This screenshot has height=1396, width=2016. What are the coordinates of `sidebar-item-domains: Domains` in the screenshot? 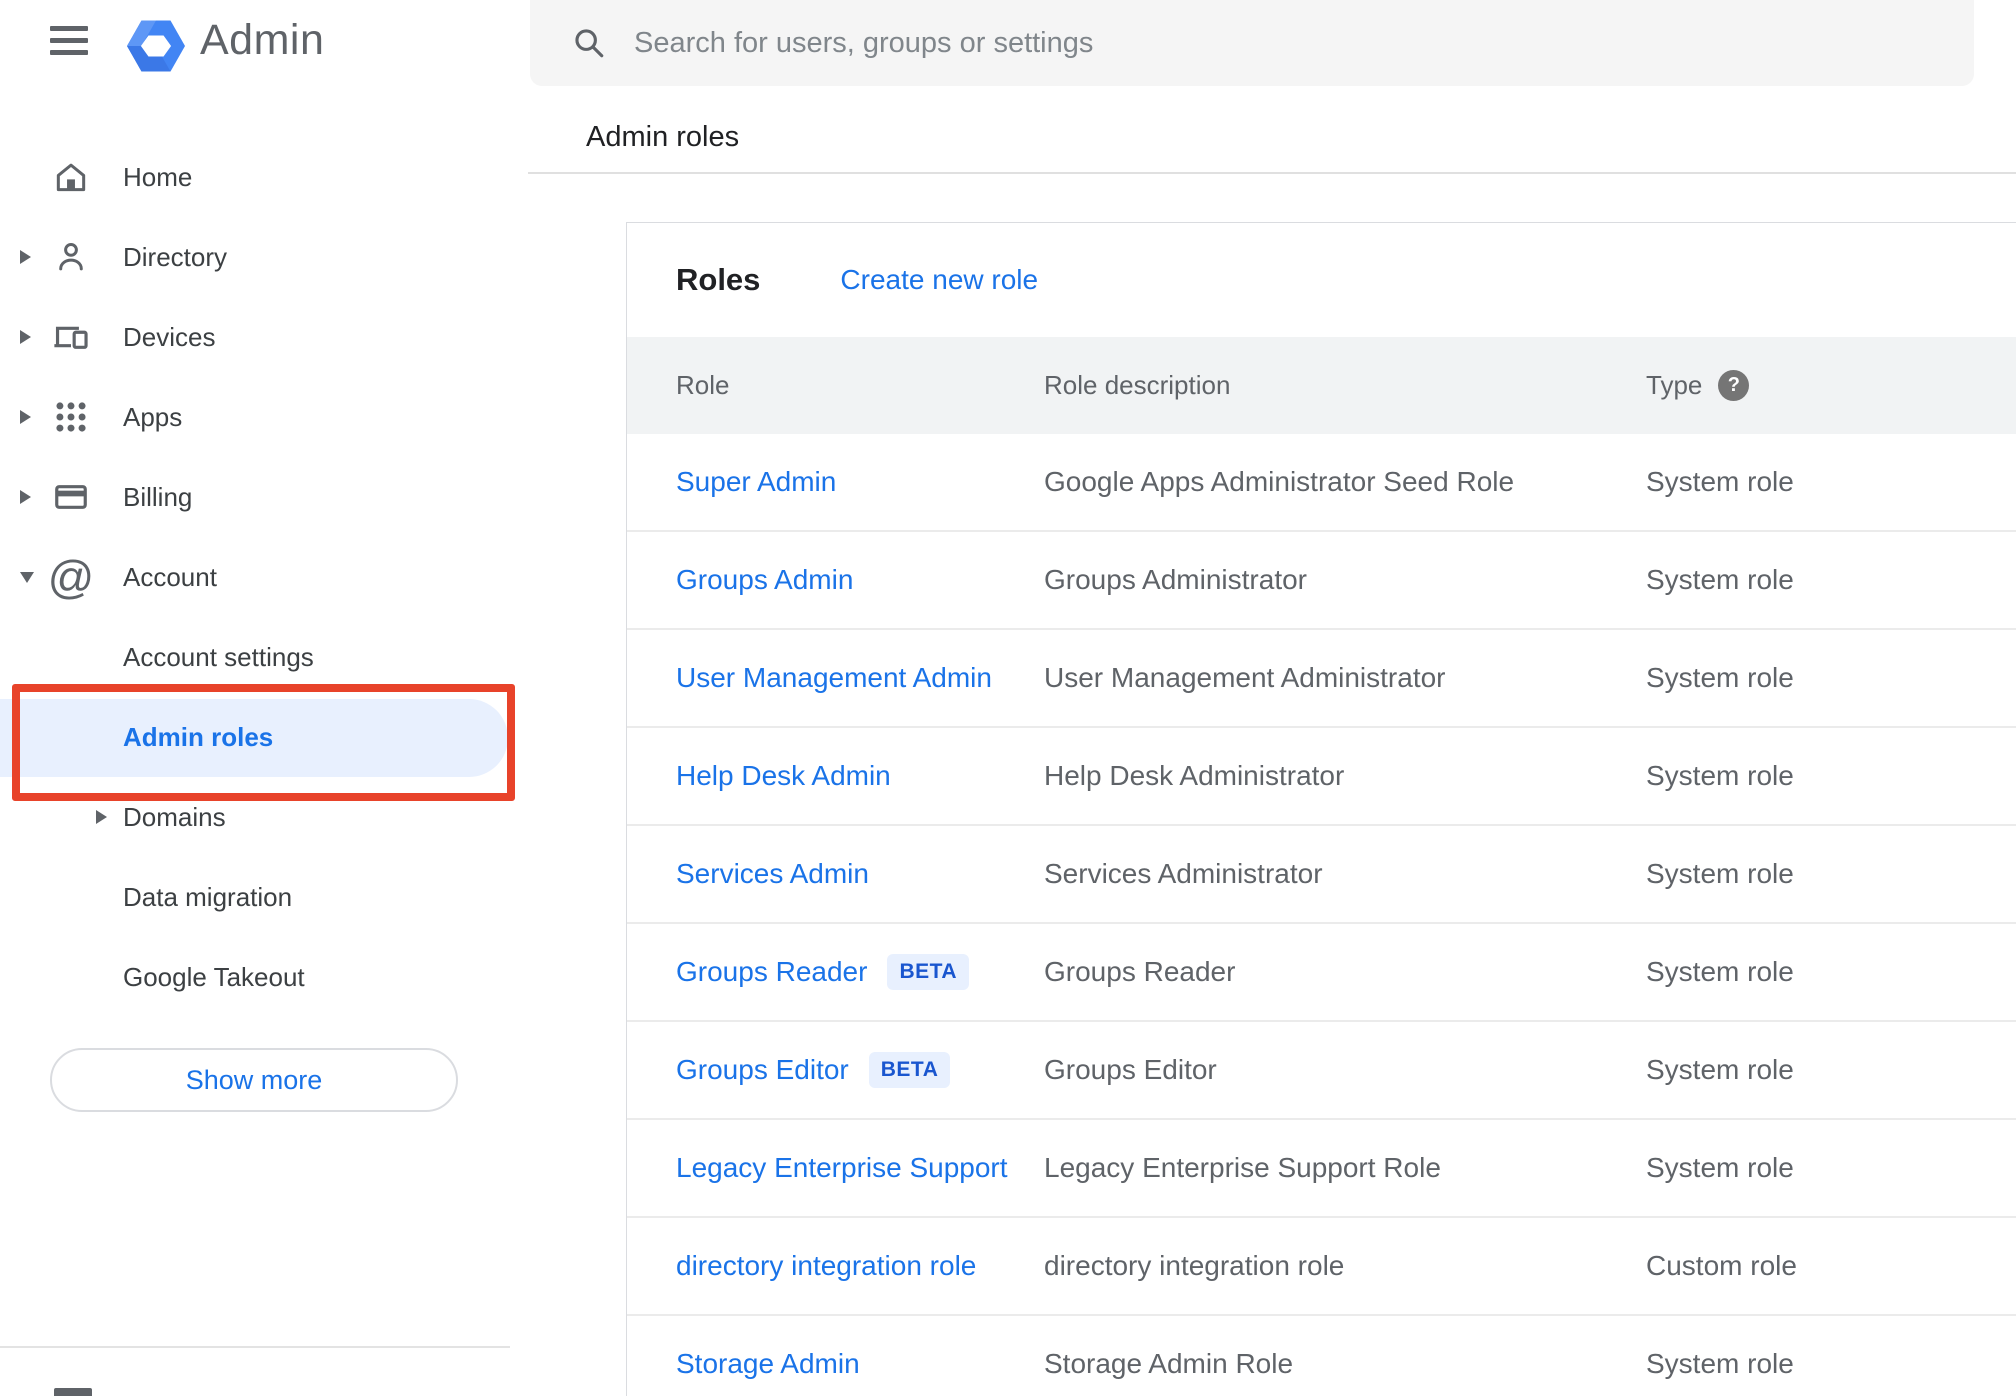 It's located at (265, 817).